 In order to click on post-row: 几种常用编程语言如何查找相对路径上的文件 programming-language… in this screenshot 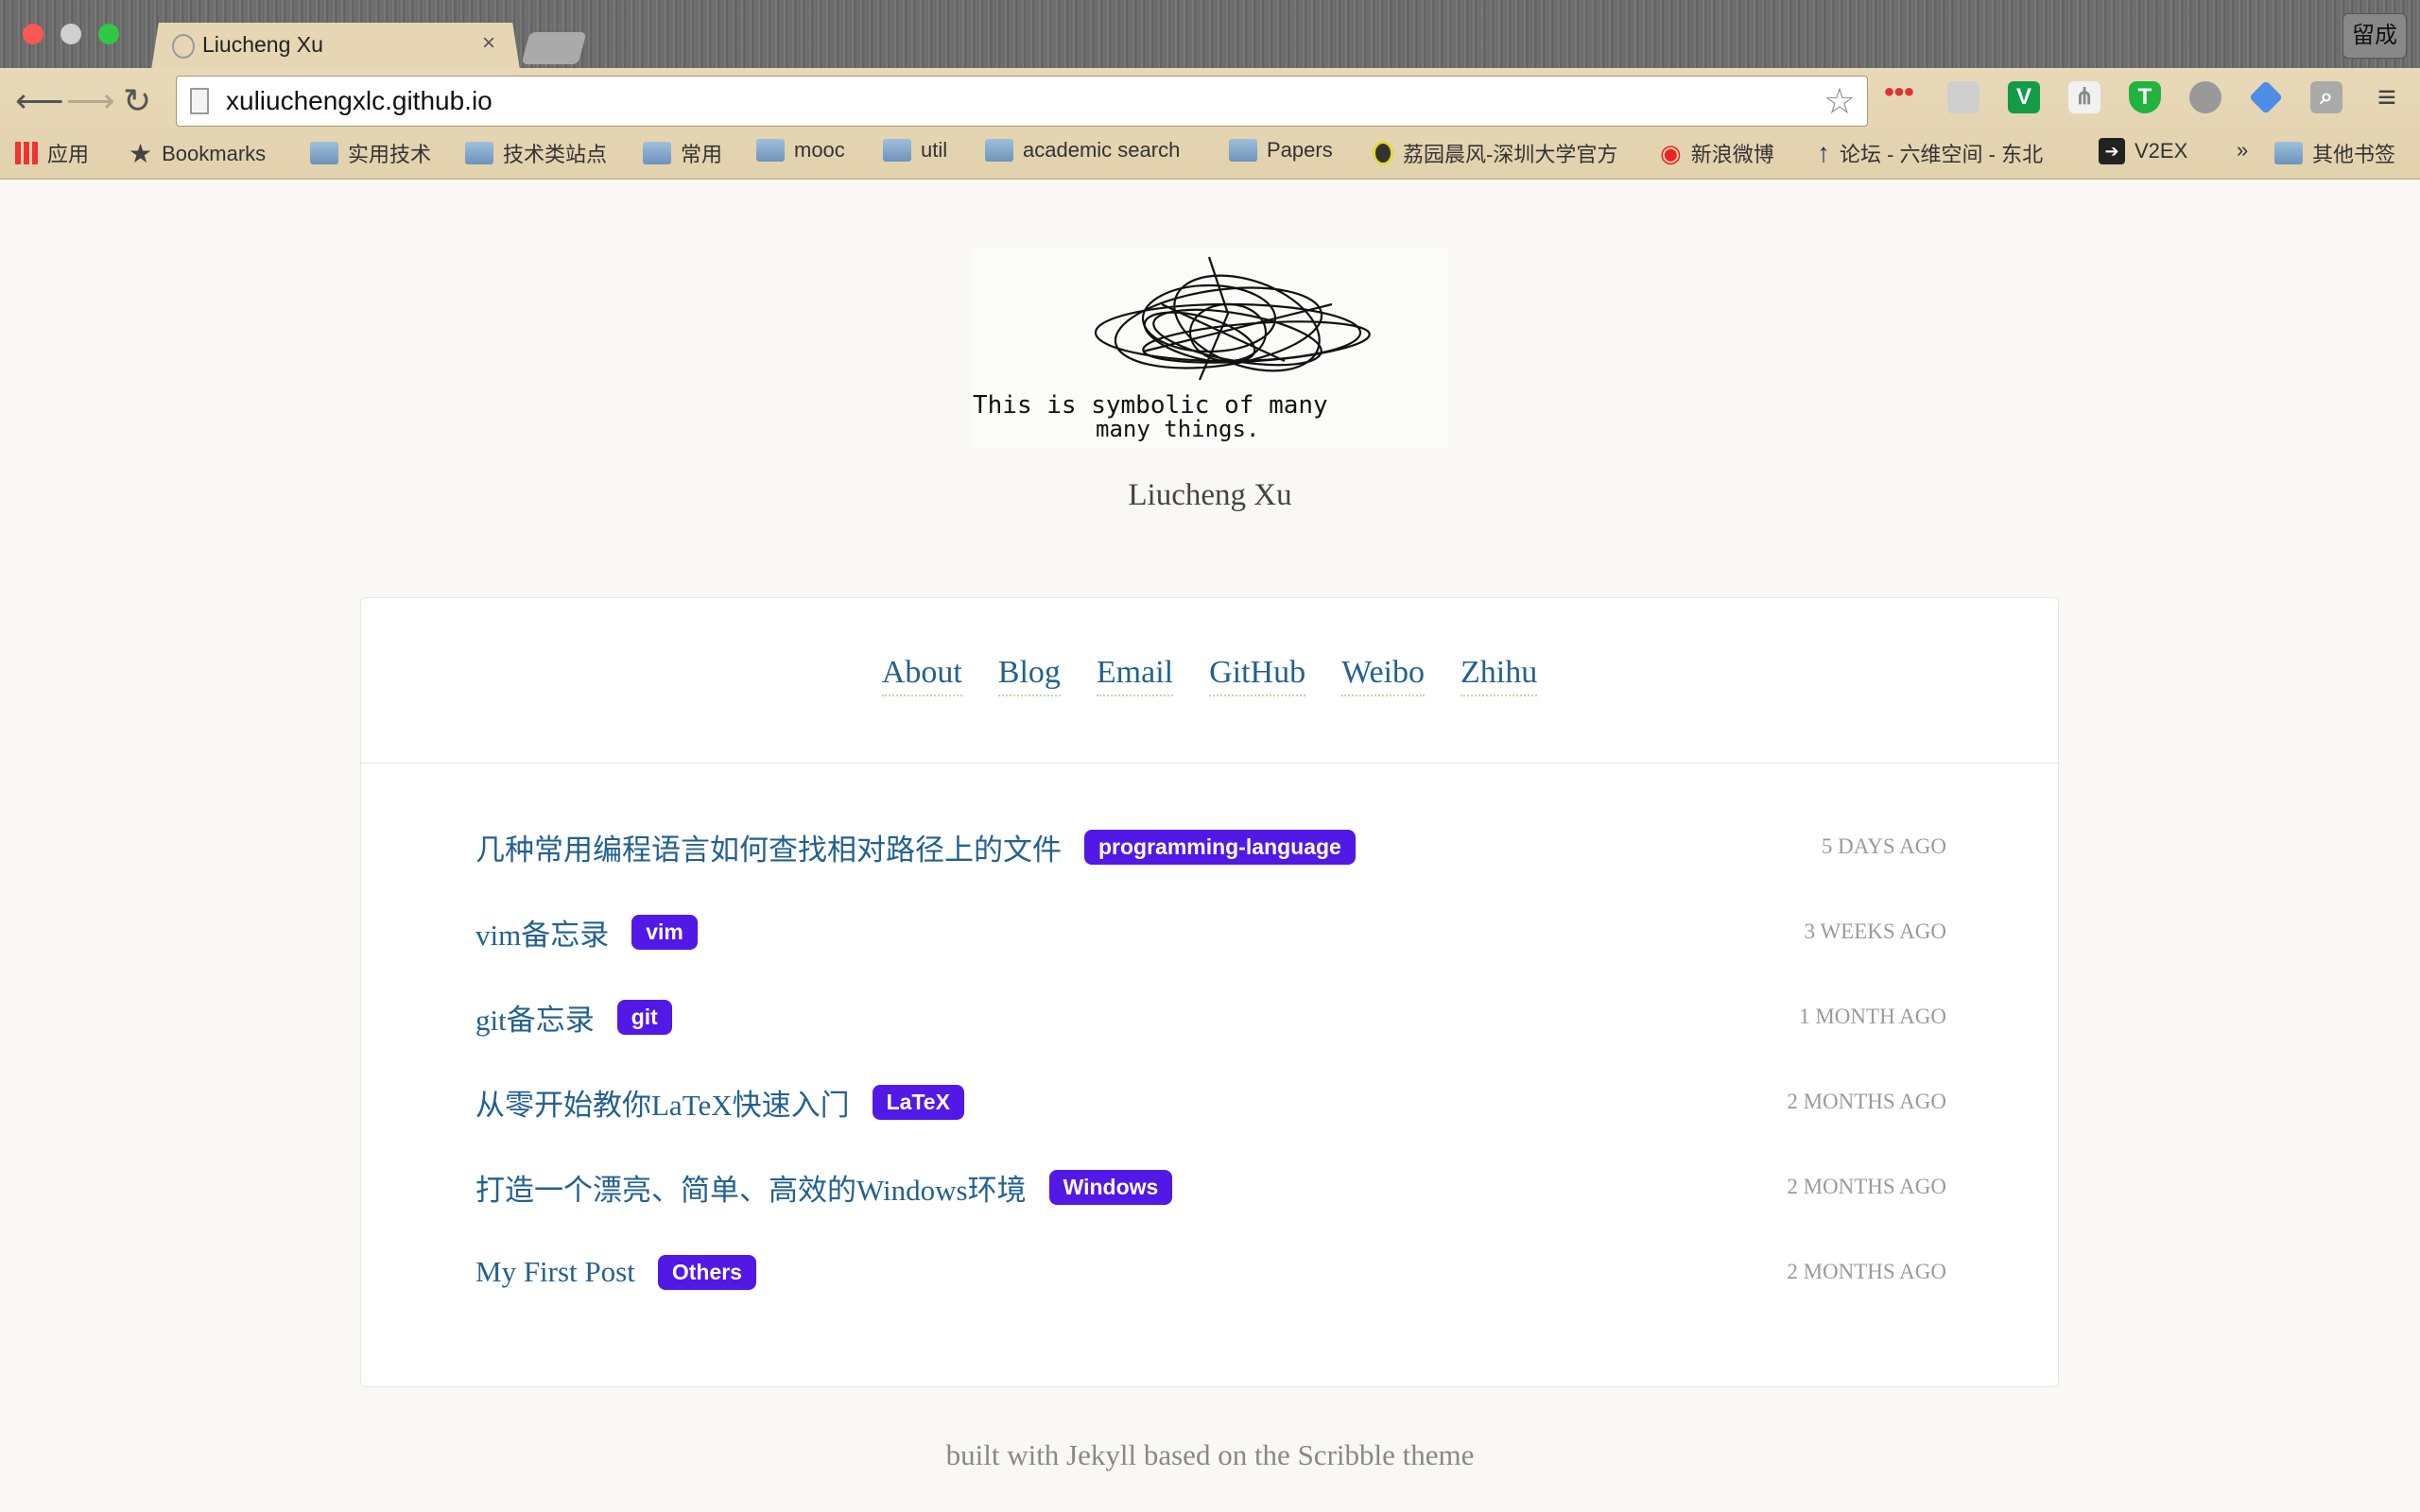, I will do `click(1210, 846)`.